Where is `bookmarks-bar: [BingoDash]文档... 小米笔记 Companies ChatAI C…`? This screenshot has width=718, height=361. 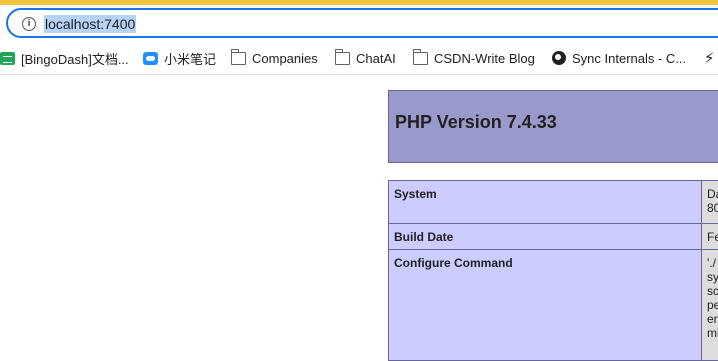 bookmarks-bar: [BingoDash]文档... 小米笔记 Companies ChatAI C… is located at coordinates (359, 58).